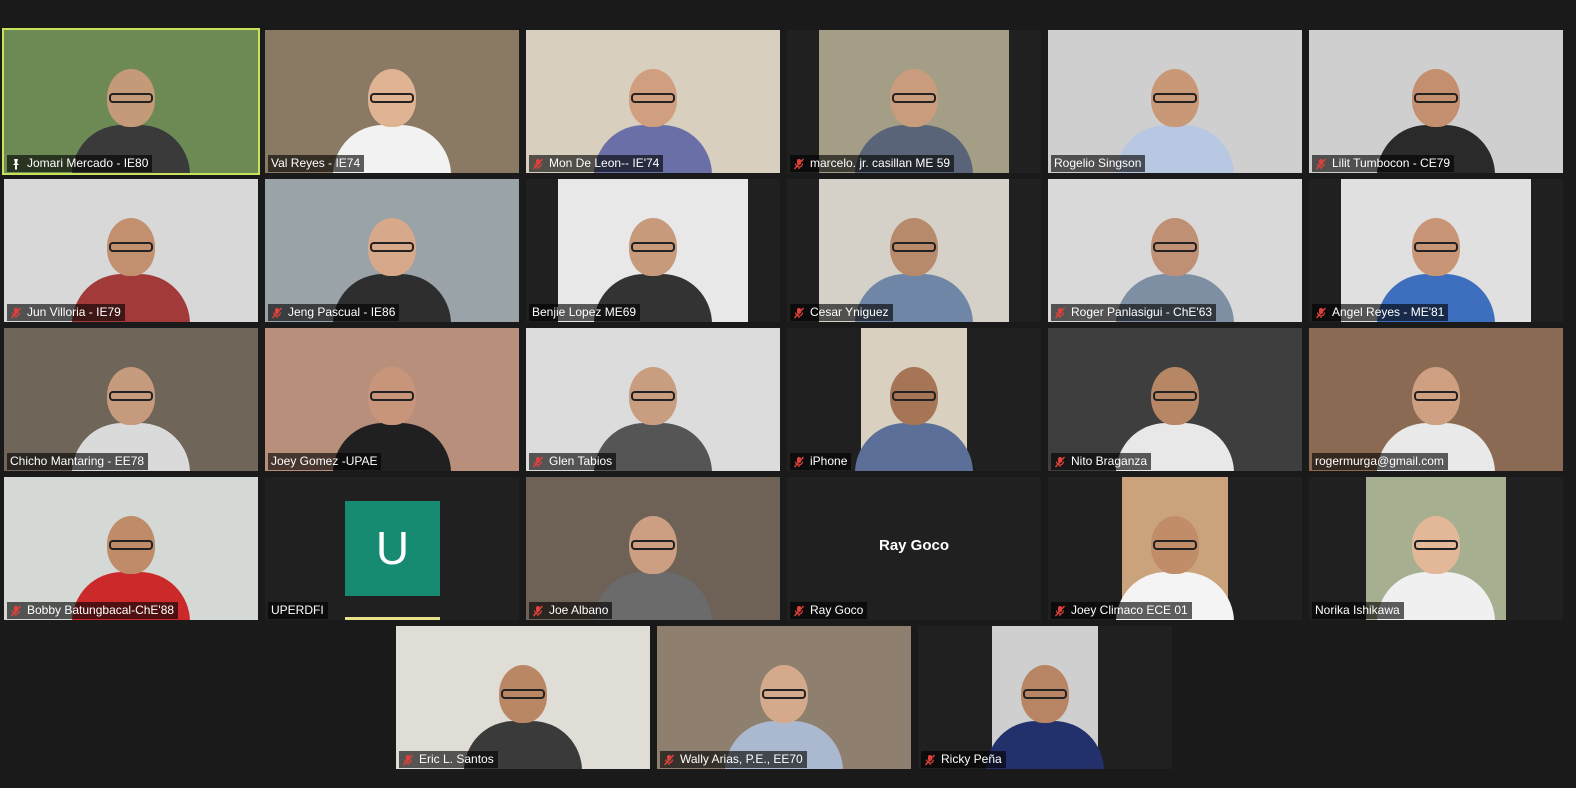 This screenshot has height=788, width=1576. What do you see at coordinates (1391, 163) in the screenshot?
I see `participant-name: Lilit Tumbocon - CE79` at bounding box center [1391, 163].